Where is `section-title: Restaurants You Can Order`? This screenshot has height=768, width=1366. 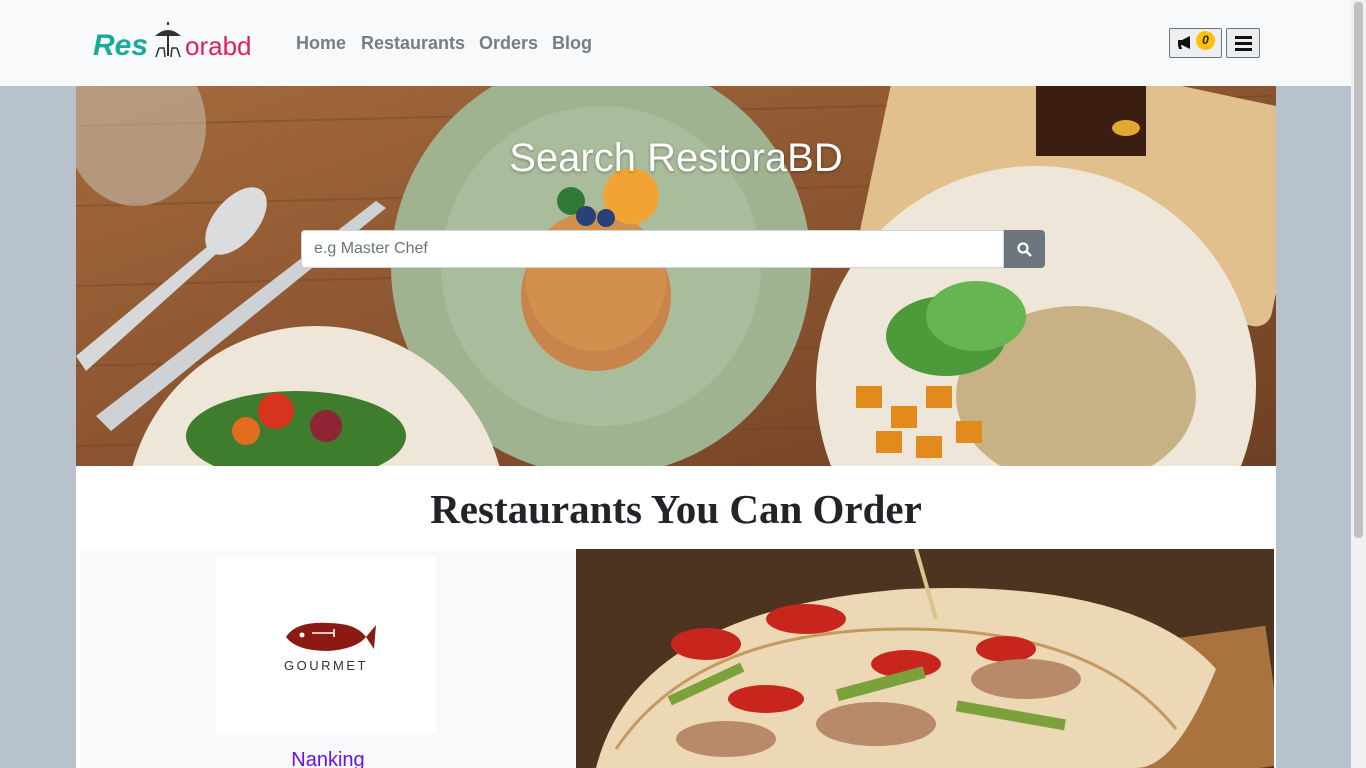 section-title: Restaurants You Can Order is located at coordinates (676, 509).